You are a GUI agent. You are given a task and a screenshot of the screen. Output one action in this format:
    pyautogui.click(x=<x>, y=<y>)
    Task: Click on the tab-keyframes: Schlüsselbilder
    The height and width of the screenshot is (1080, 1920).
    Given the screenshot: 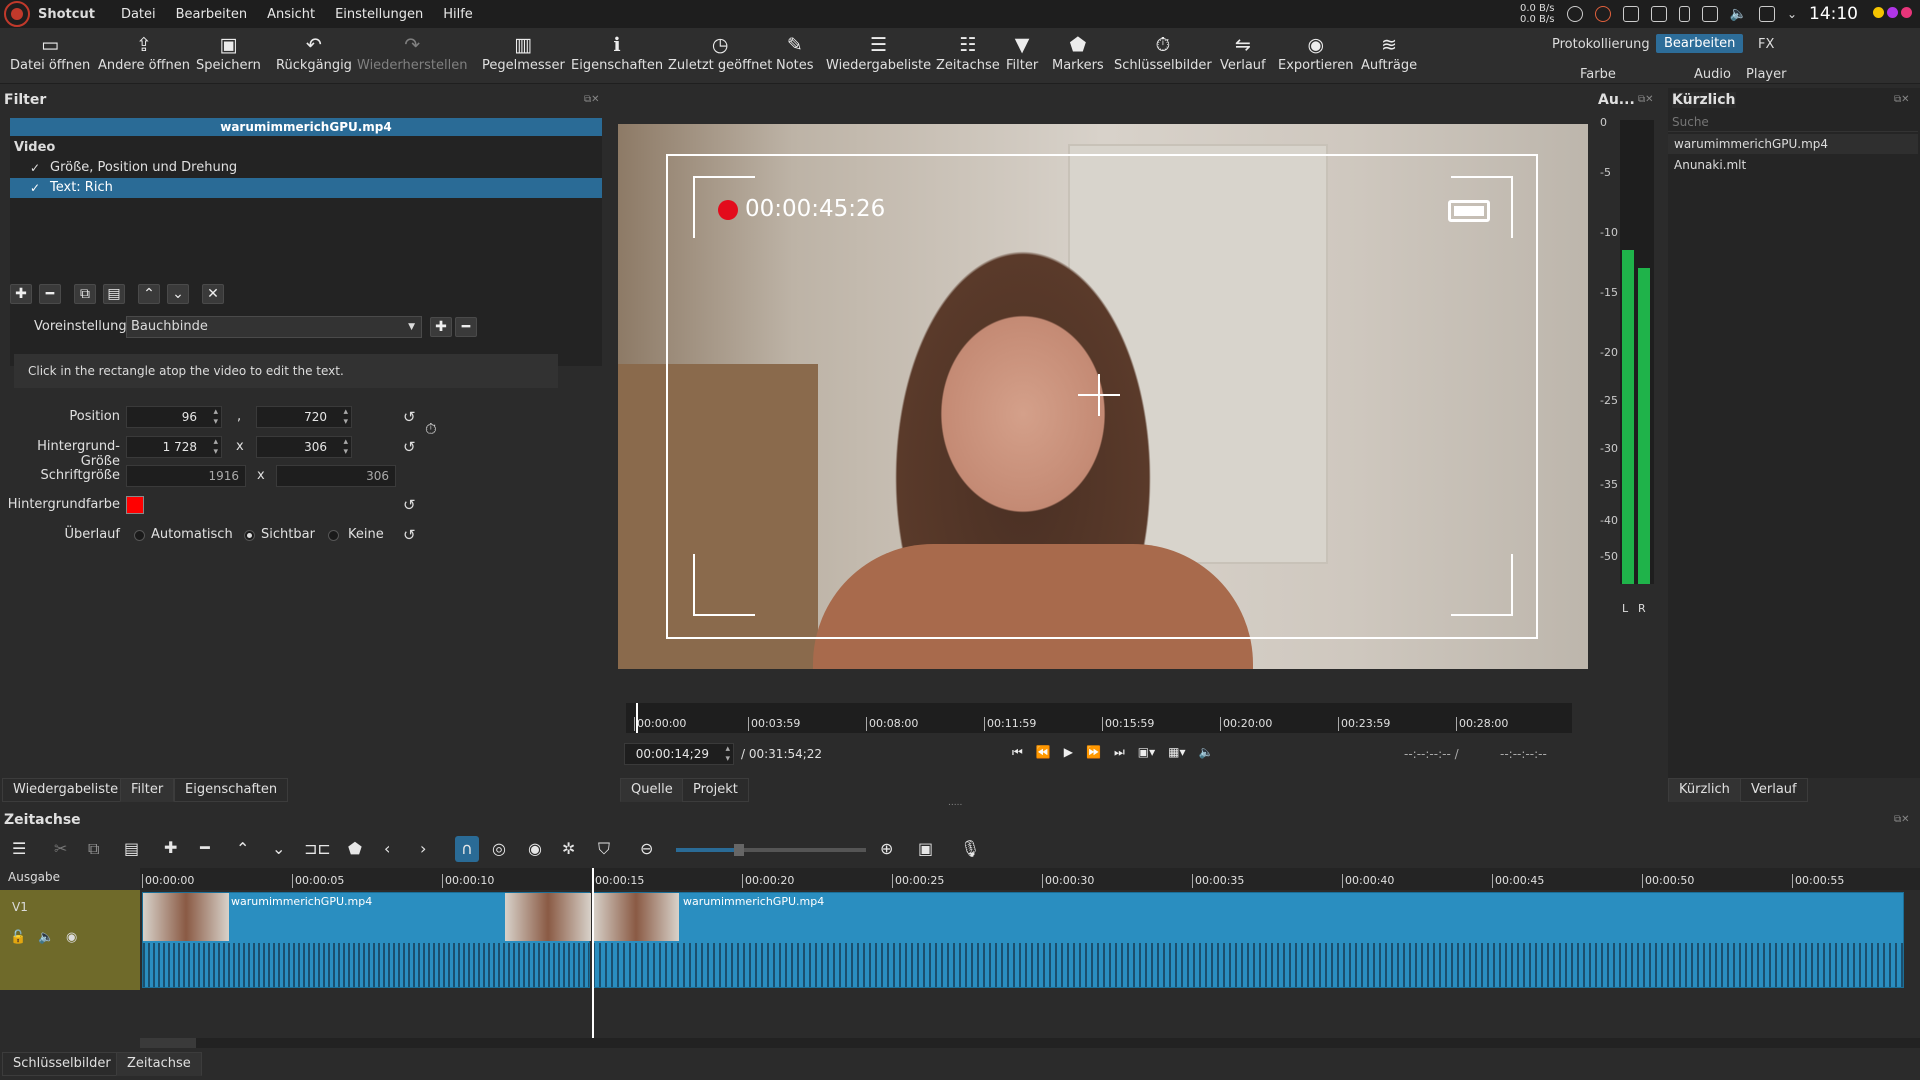 What is the action you would take?
    pyautogui.click(x=62, y=1064)
    